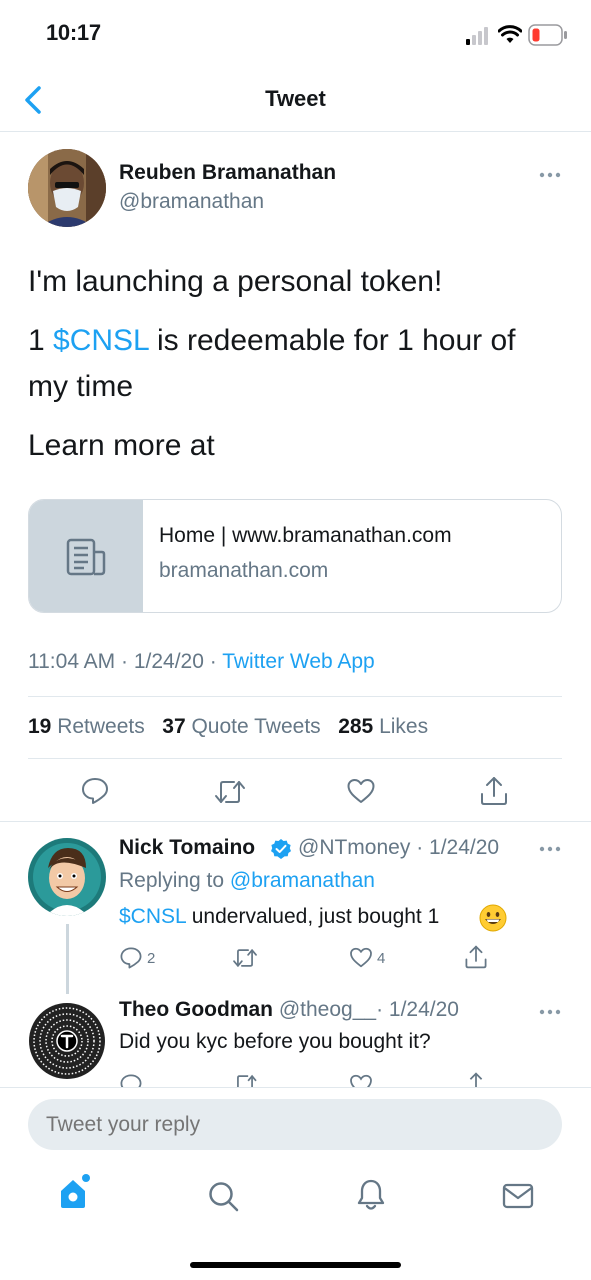  What do you see at coordinates (295, 131) in the screenshot?
I see `header-divider` at bounding box center [295, 131].